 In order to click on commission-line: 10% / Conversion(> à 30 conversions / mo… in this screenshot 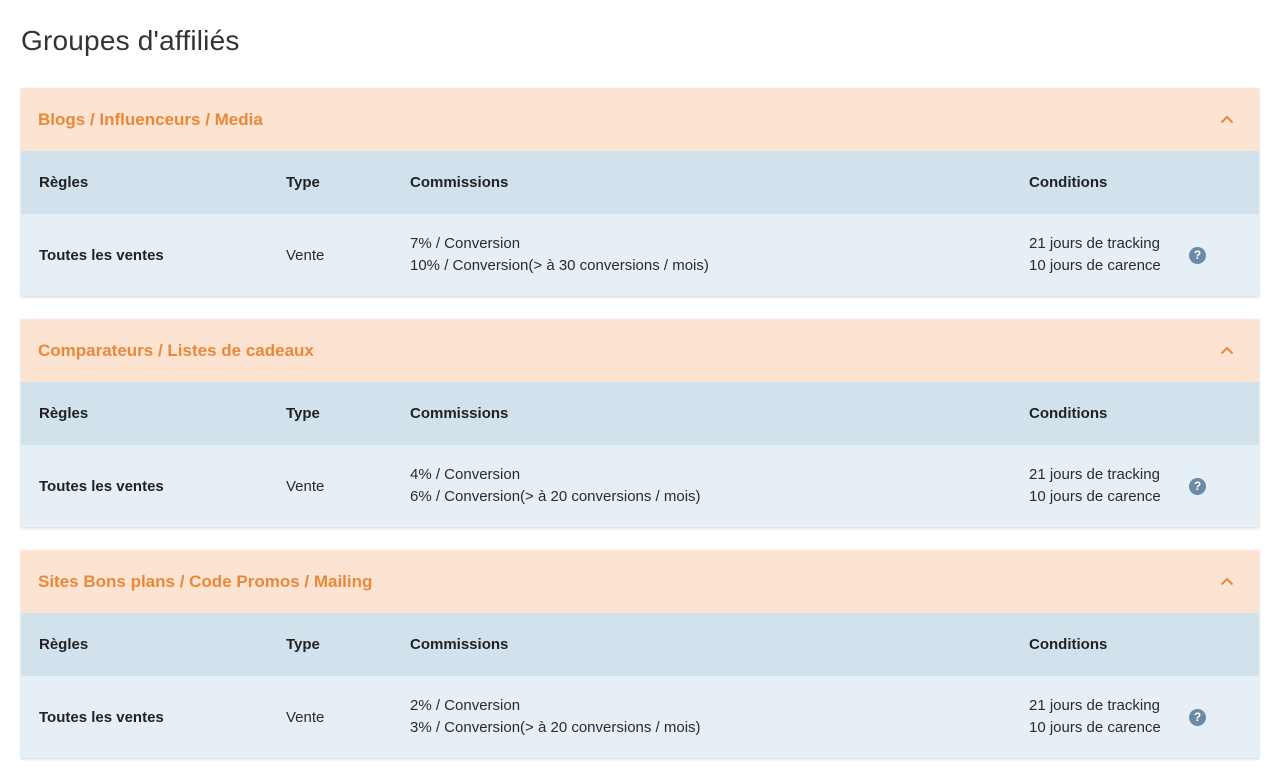, I will do `click(559, 265)`.